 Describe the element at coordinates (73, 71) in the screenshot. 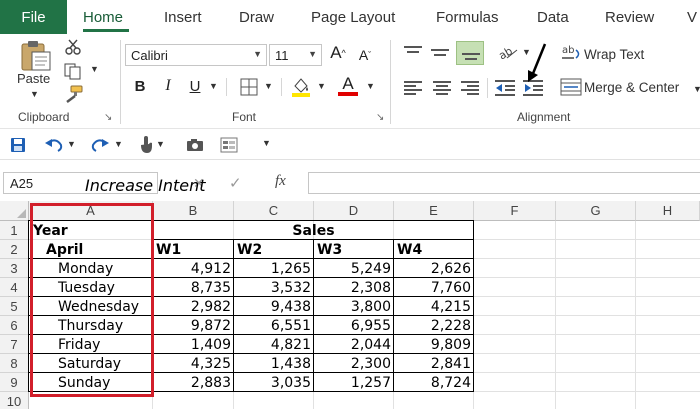

I see `copy-icon` at that location.